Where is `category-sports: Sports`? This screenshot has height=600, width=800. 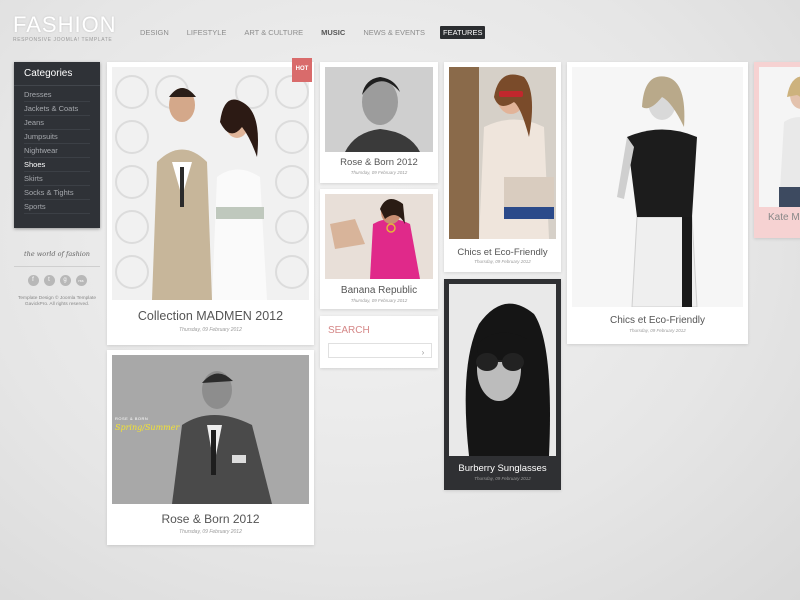
category-sports: Sports is located at coordinates (57, 207).